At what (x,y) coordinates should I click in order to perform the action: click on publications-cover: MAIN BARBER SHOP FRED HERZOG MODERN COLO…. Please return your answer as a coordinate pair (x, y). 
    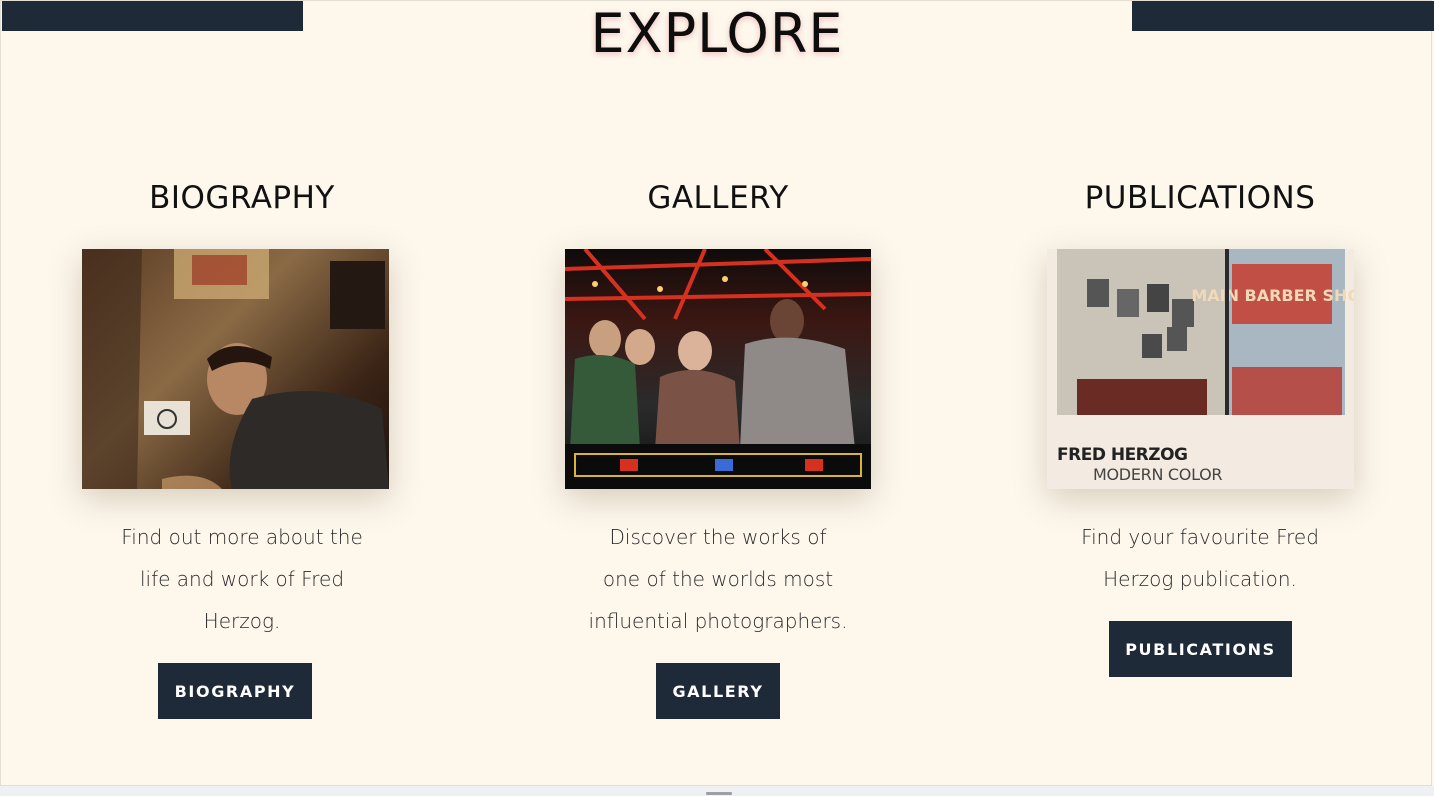
    Looking at the image, I should click on (1200, 369).